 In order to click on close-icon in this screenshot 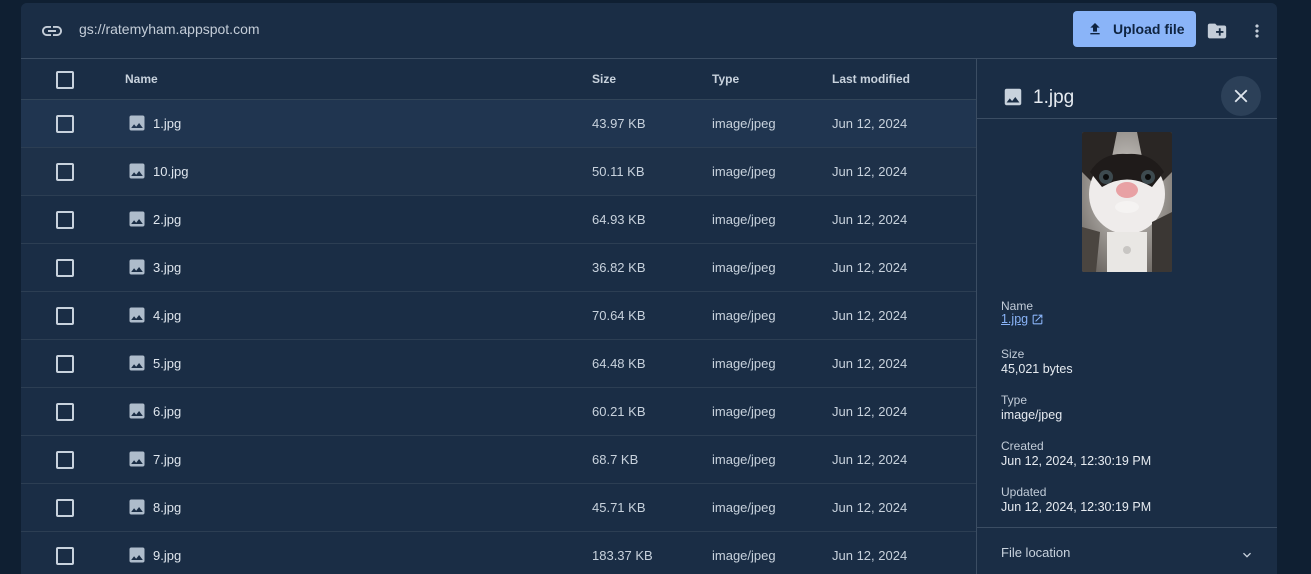, I will do `click(1241, 96)`.